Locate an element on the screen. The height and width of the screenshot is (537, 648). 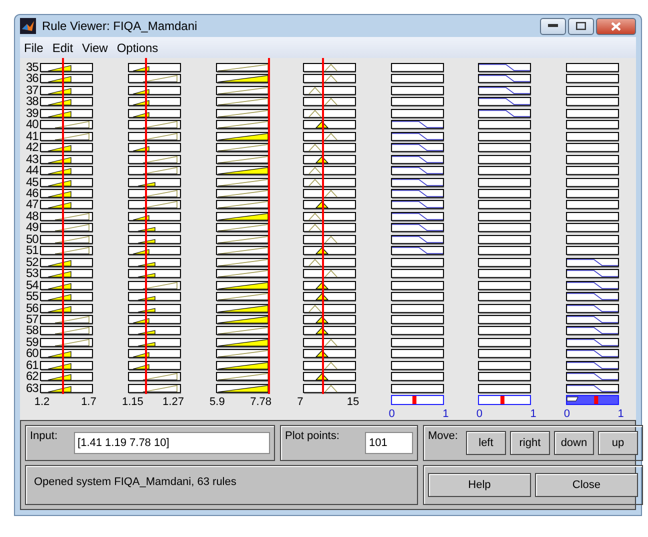
move-button: left is located at coordinates (486, 443).